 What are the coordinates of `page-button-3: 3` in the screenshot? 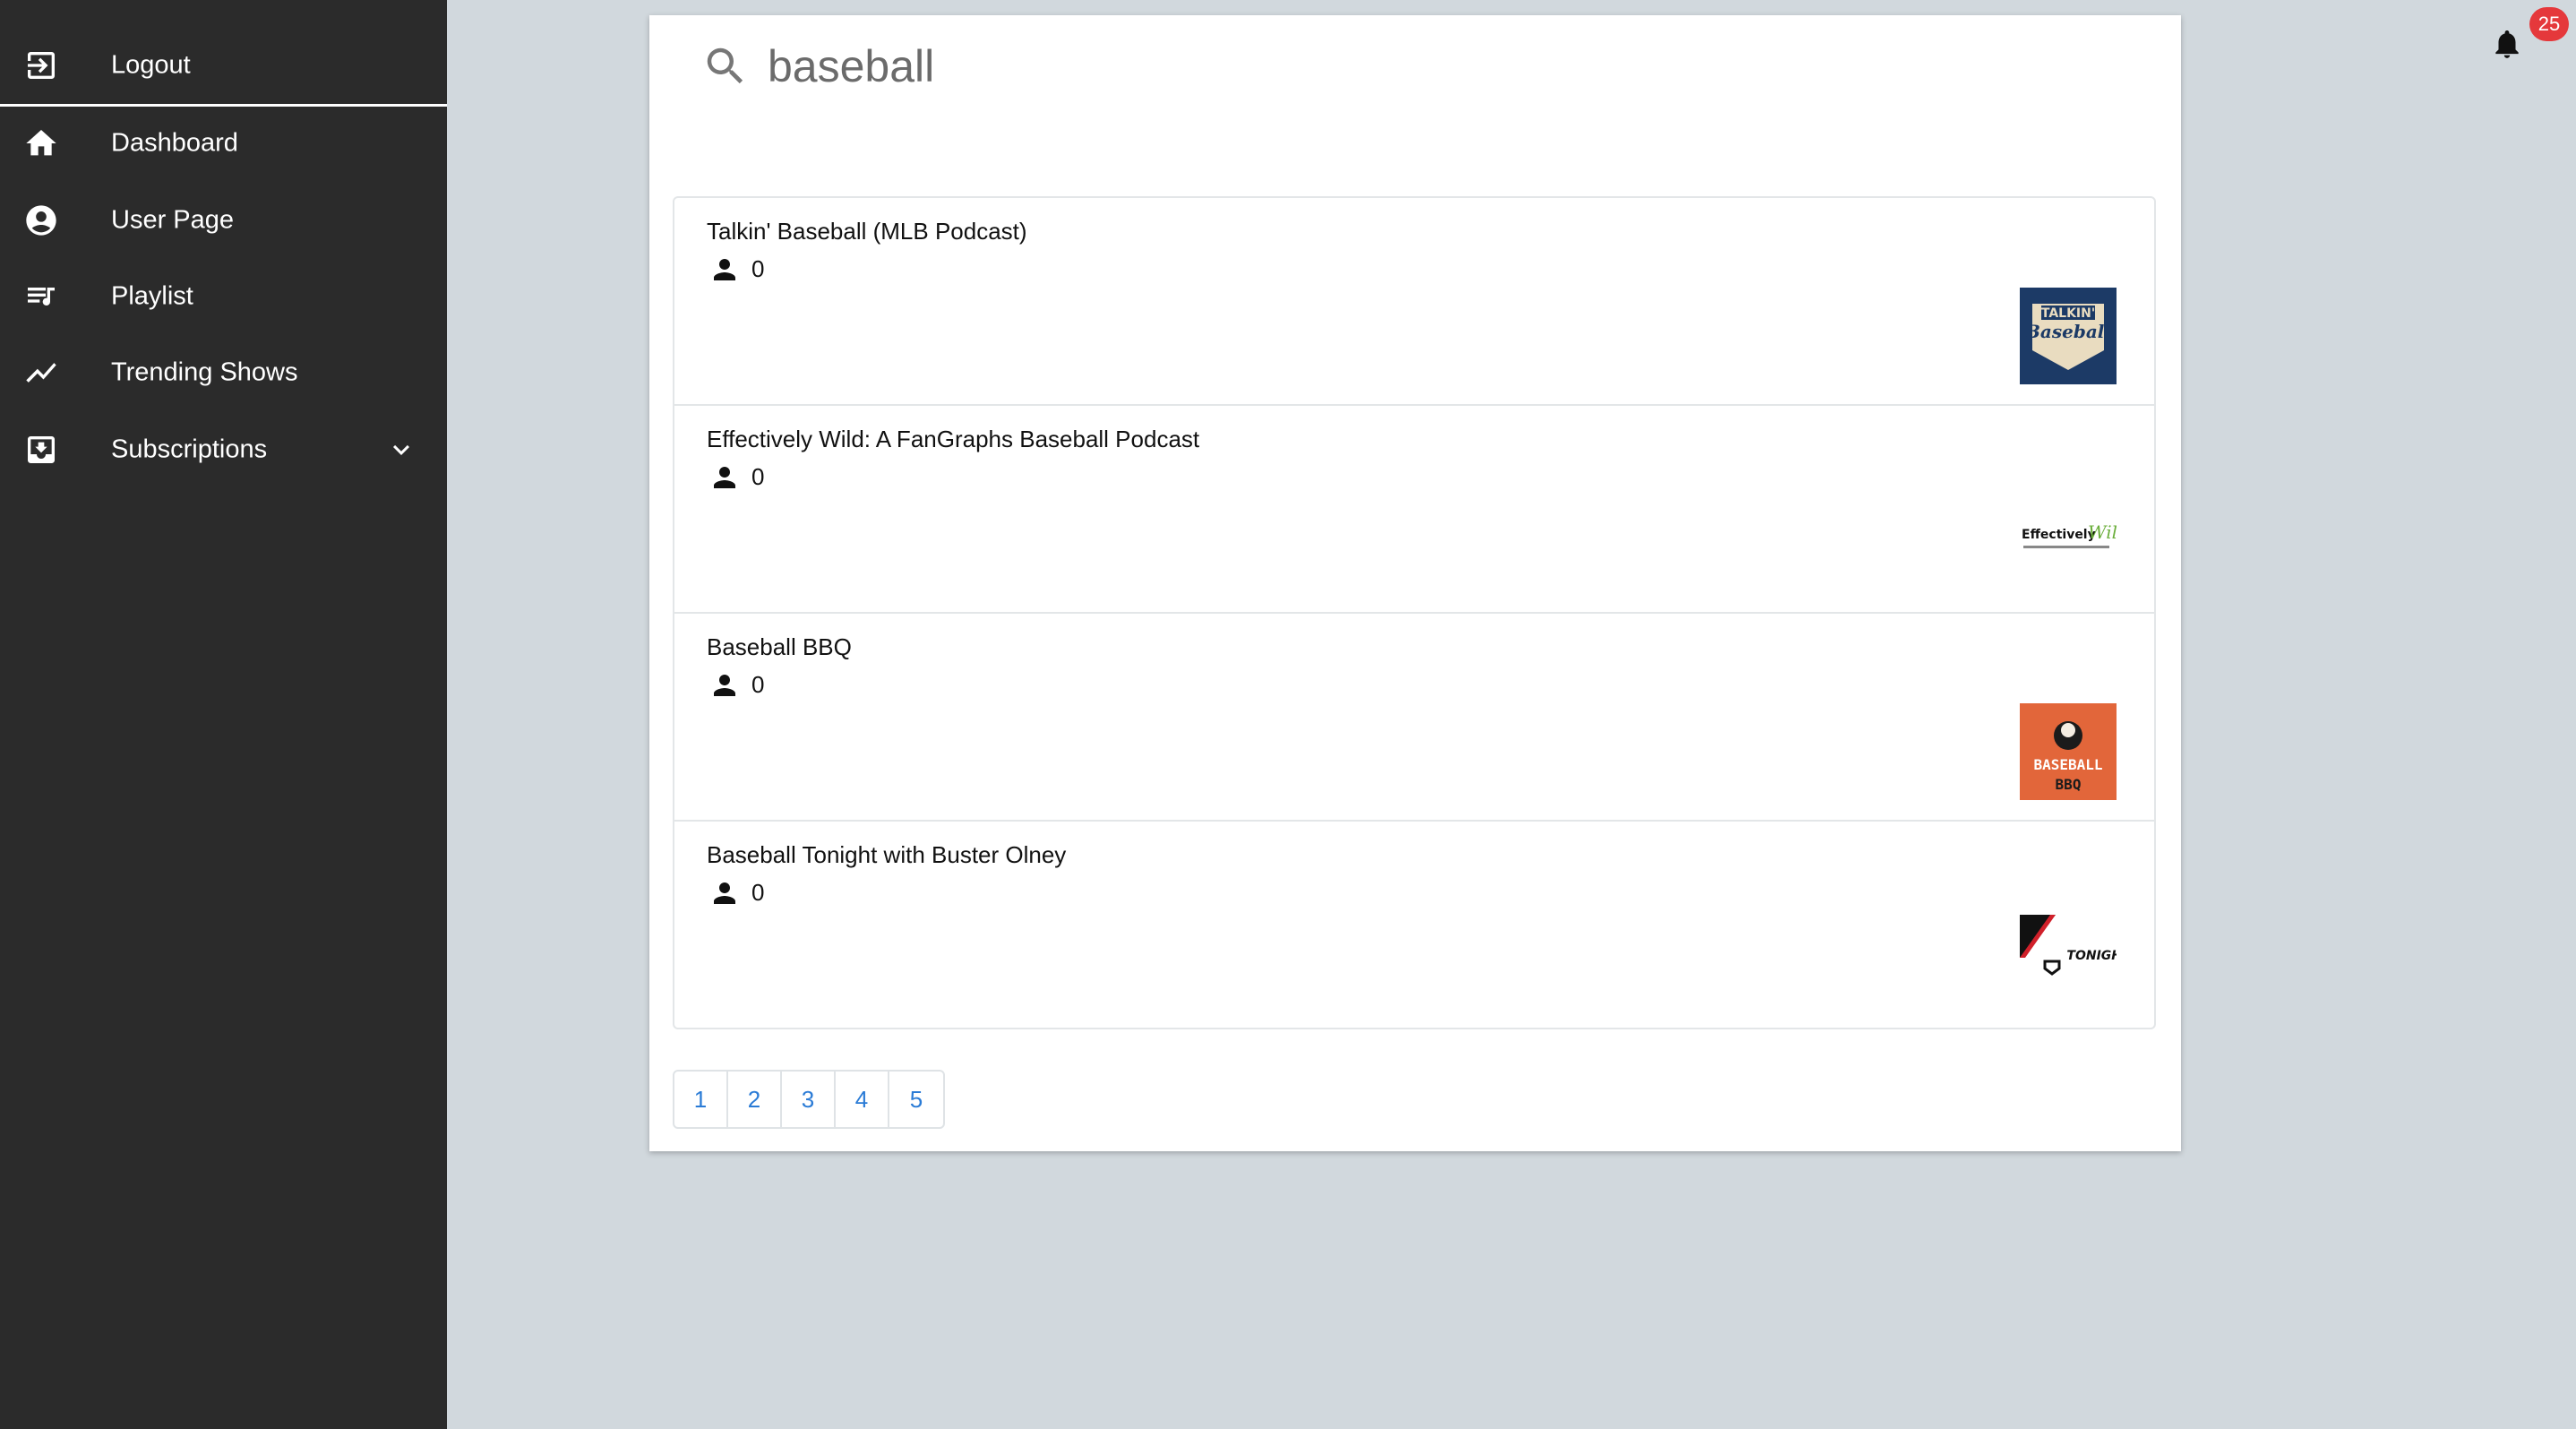 It's located at (809, 1099).